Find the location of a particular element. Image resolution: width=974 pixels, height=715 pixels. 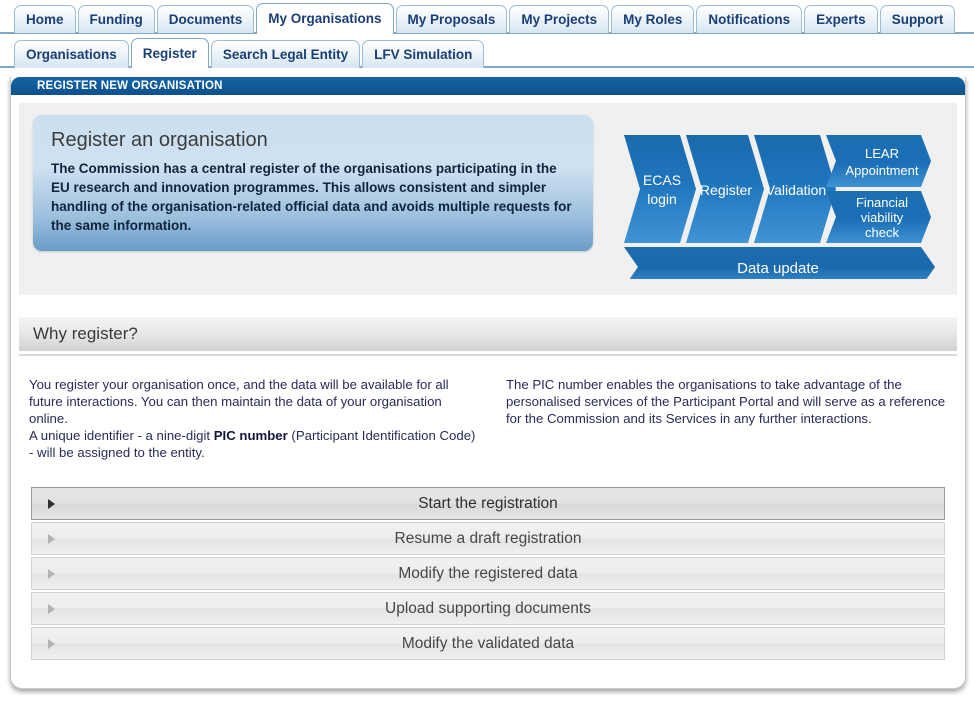

subtab-register: Register is located at coordinates (169, 54).